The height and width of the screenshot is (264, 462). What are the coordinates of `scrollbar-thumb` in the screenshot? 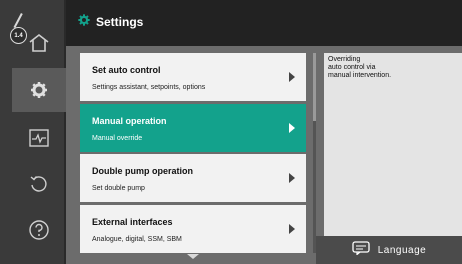 It's located at (314, 87).